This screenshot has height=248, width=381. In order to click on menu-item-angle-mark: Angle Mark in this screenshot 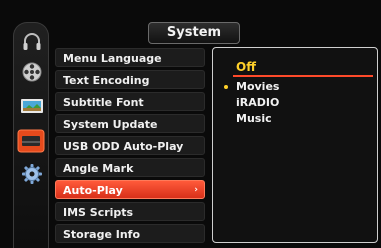, I will do `click(130, 167)`.